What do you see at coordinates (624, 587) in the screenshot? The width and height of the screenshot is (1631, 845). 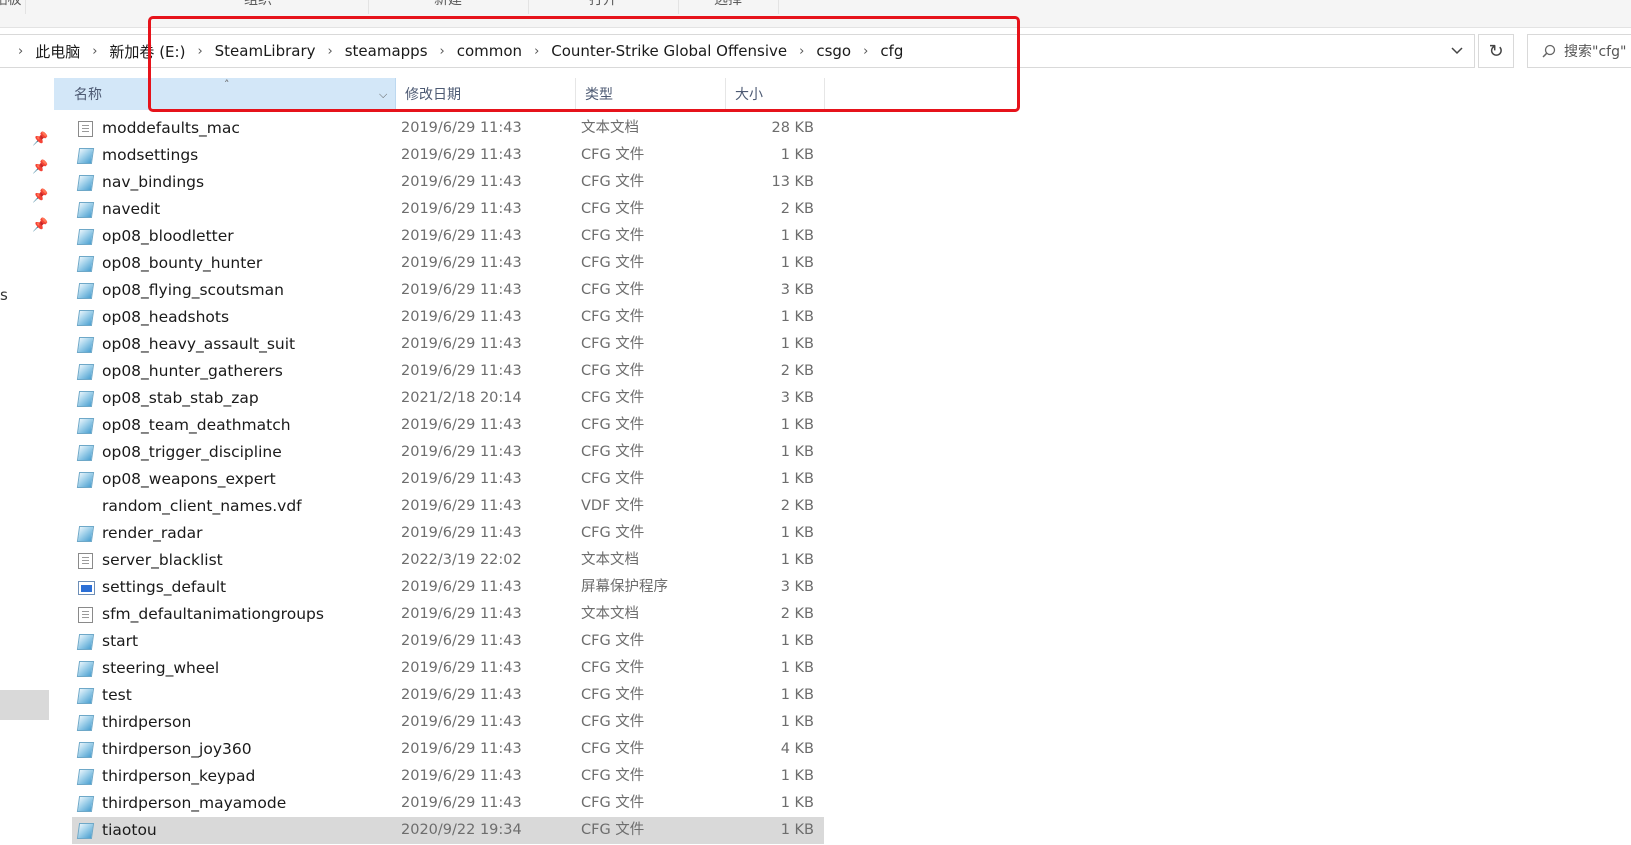 I see `file-type: 屏幕保护程序` at bounding box center [624, 587].